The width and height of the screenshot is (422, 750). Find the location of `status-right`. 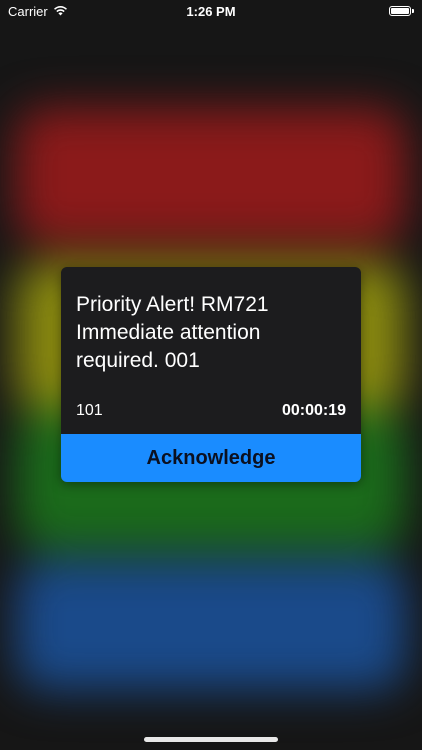

status-right is located at coordinates (405, 11).